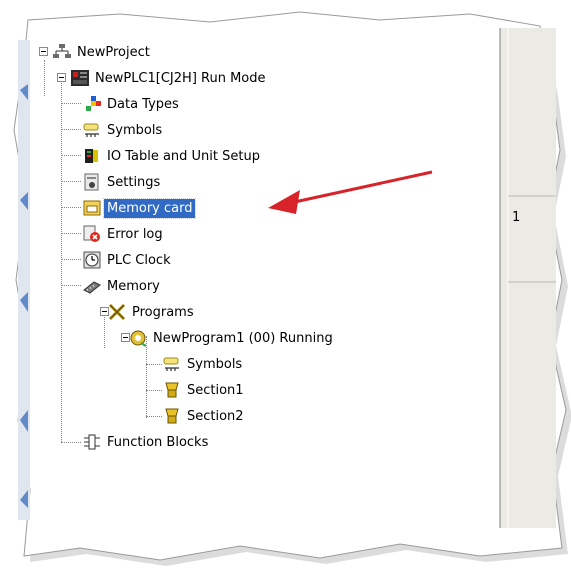  Describe the element at coordinates (284, 202) in the screenshot. I see `annotation-arrow-head` at that location.